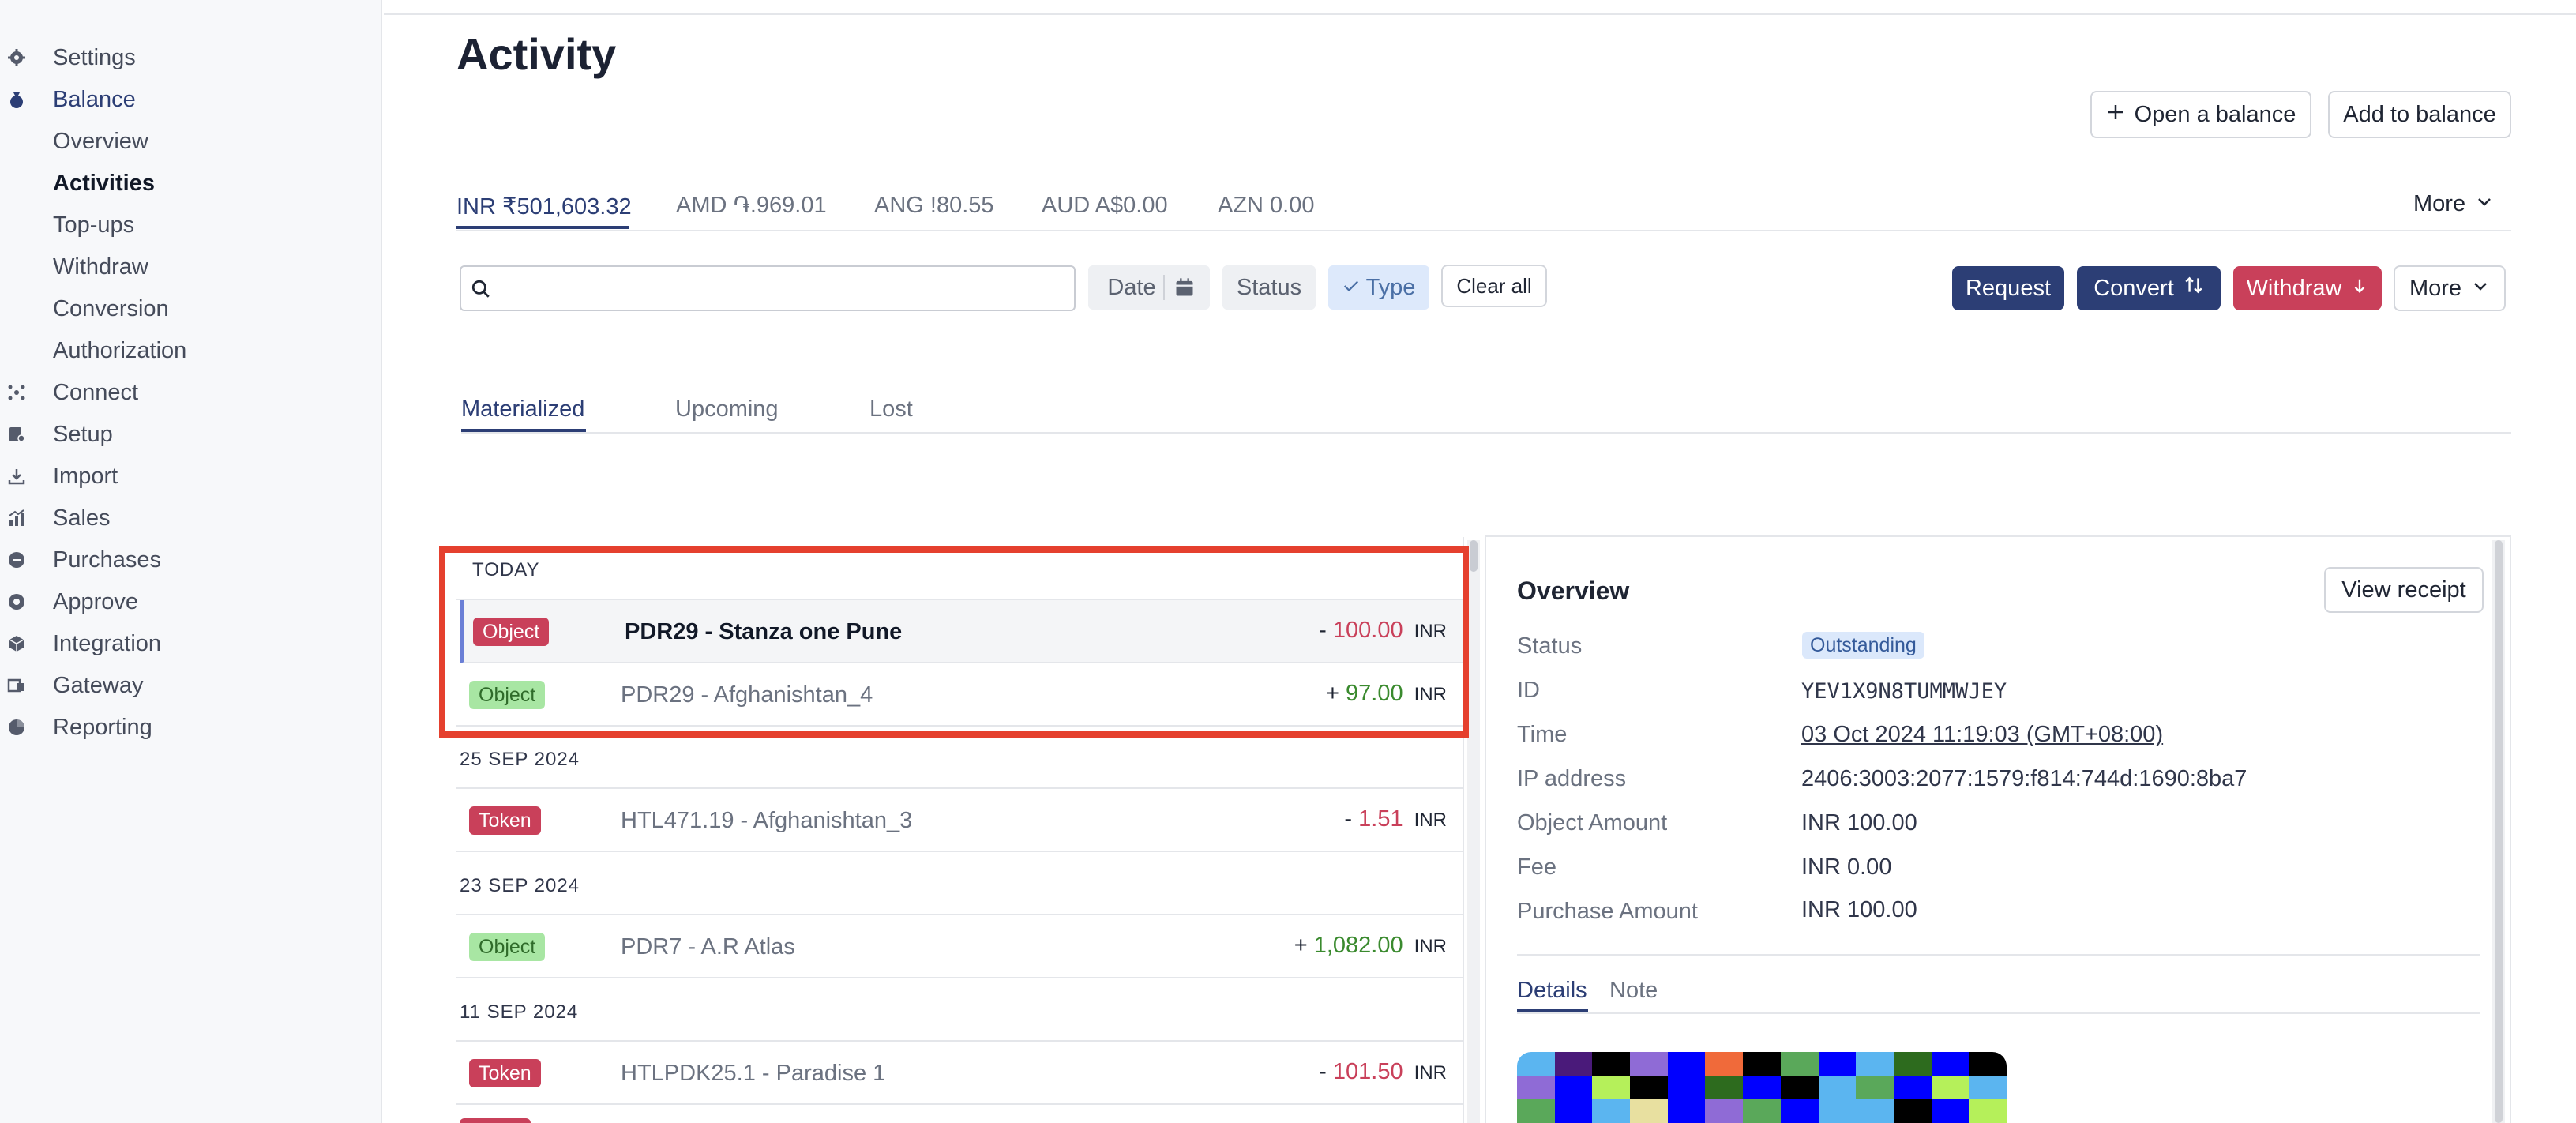  Describe the element at coordinates (1367, 630) in the screenshot. I see `amount-value: 100.00` at that location.